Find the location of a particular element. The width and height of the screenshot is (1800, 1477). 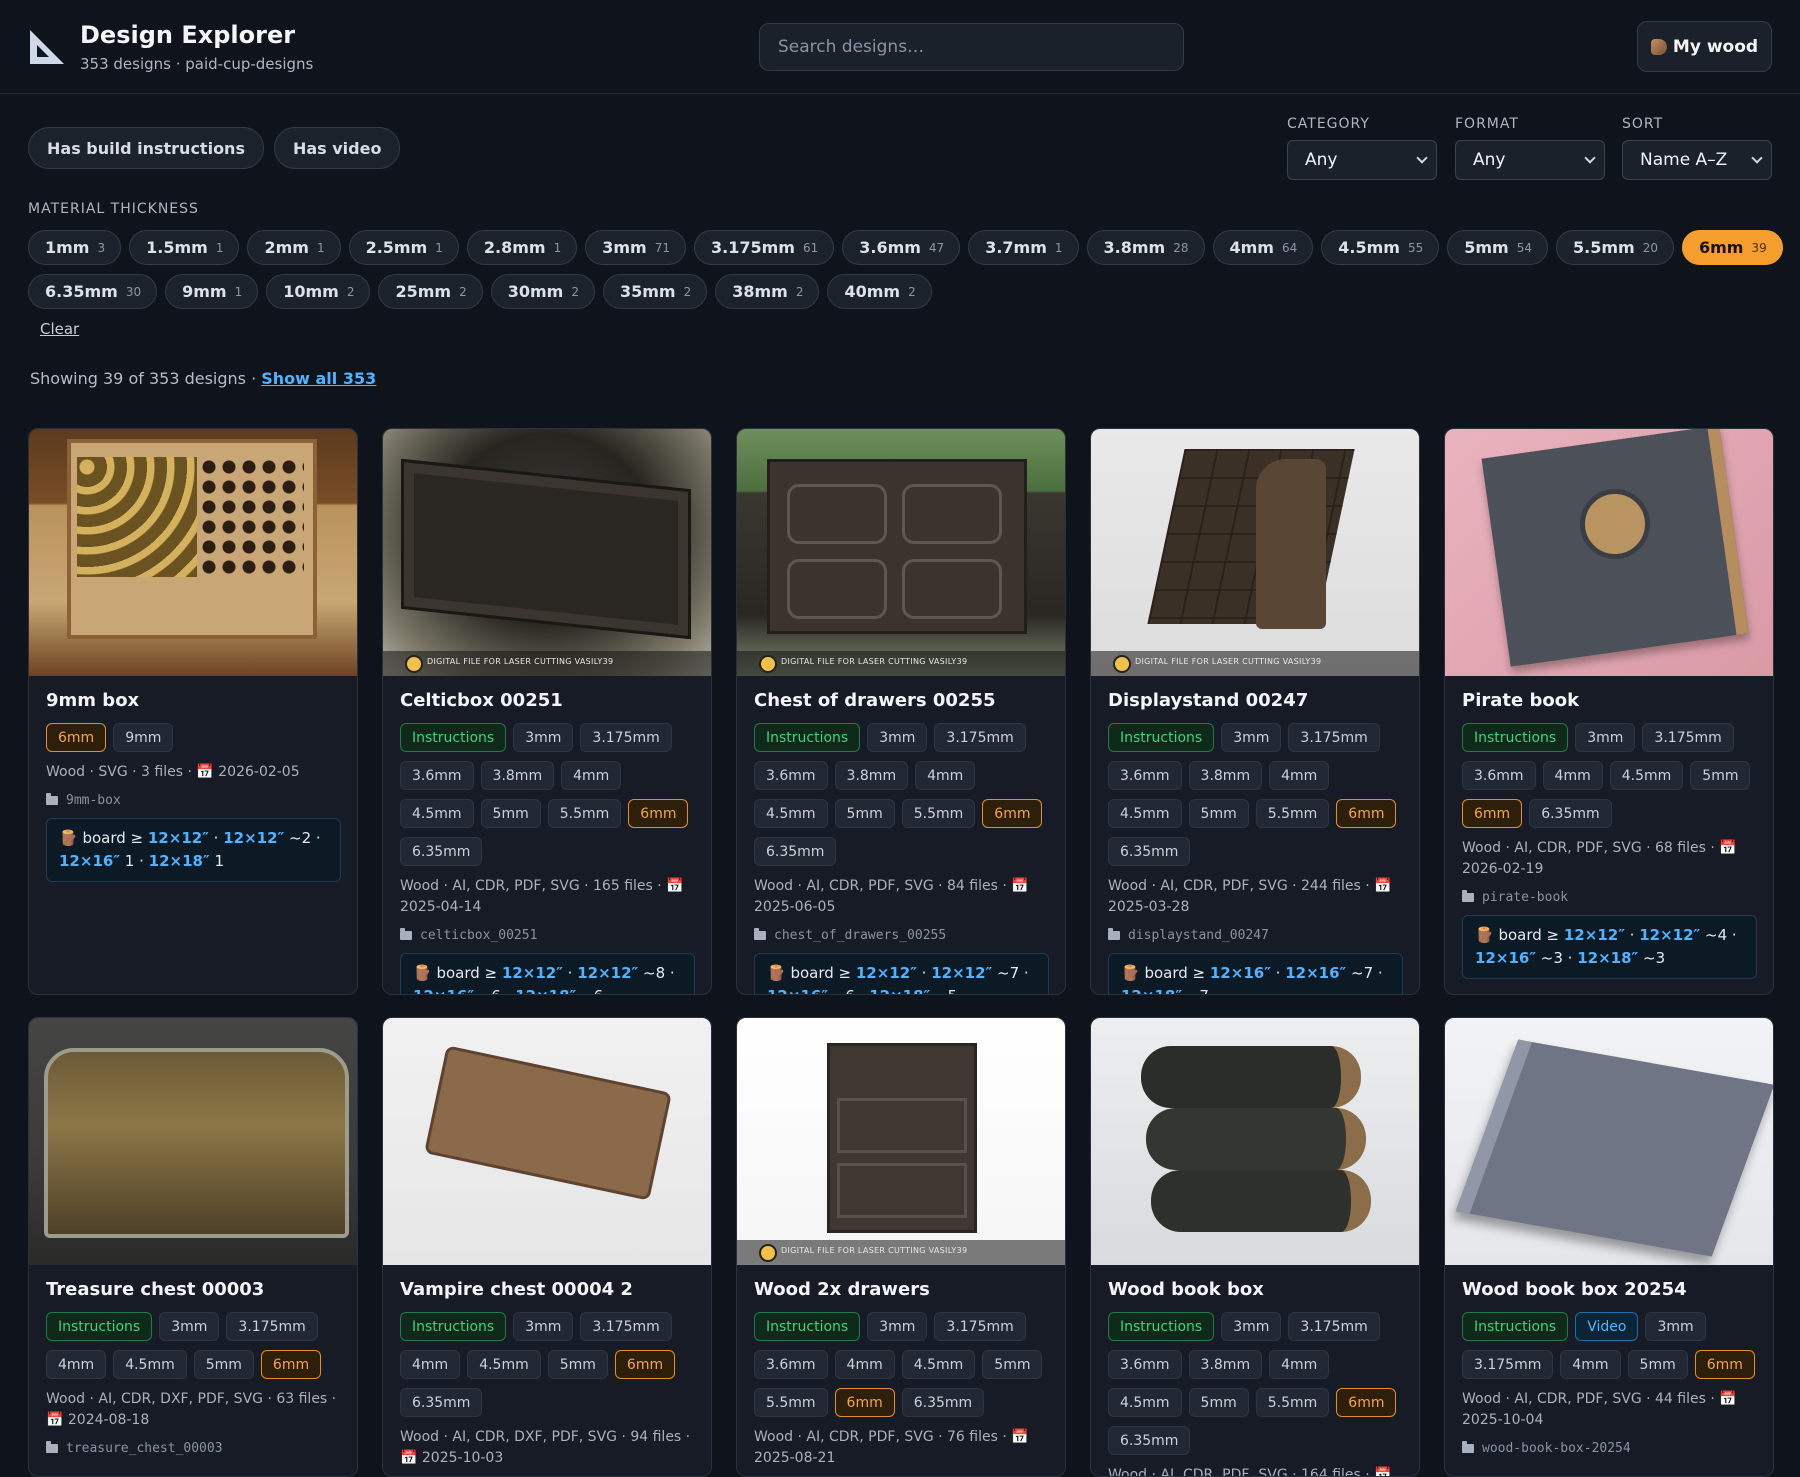

slug-text: chest_of_drawers_00255 is located at coordinates (860, 935).